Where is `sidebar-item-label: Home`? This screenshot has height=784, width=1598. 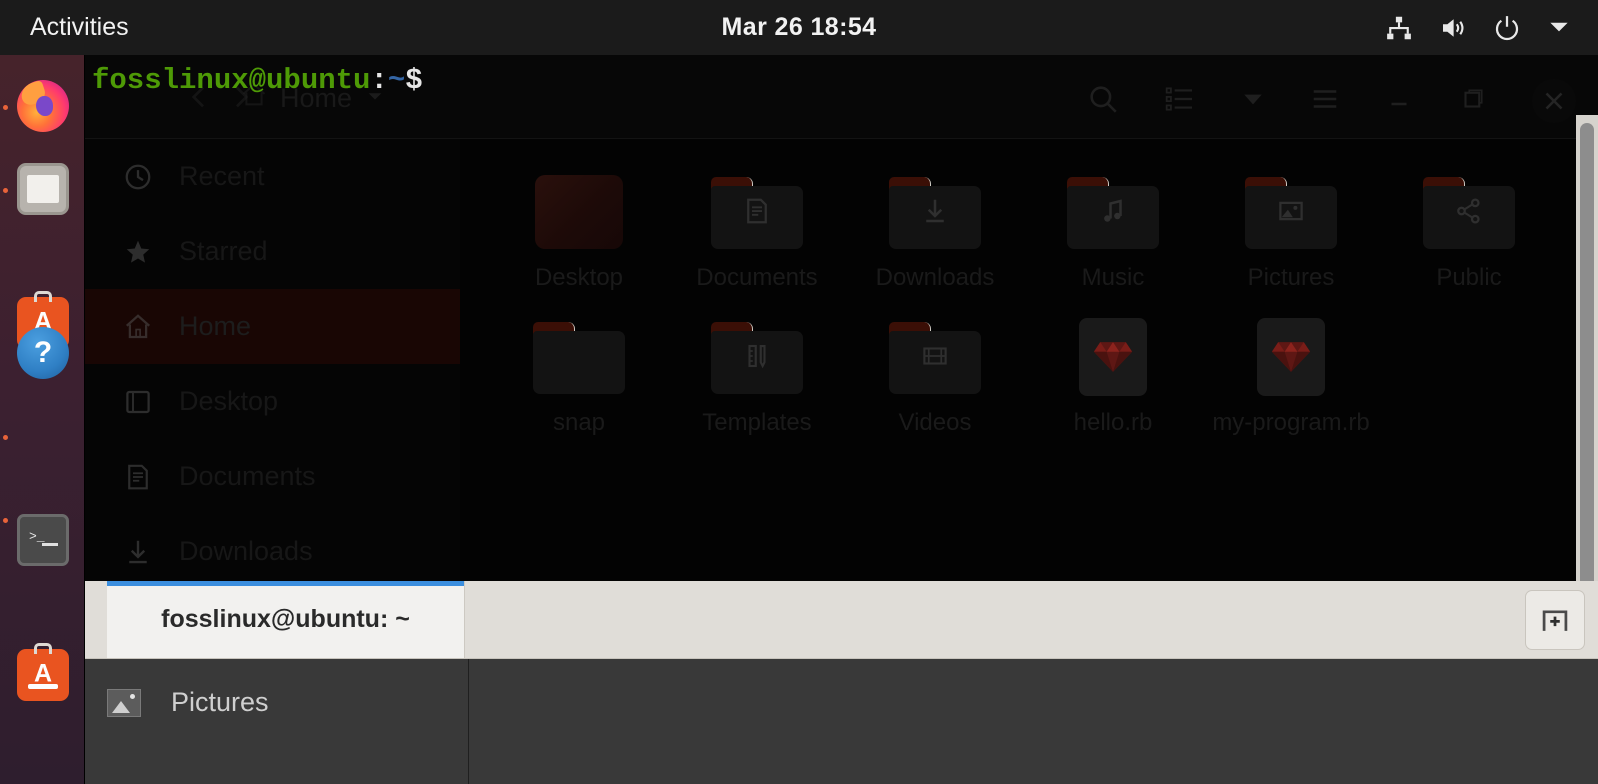
sidebar-item-label: Home is located at coordinates (215, 326).